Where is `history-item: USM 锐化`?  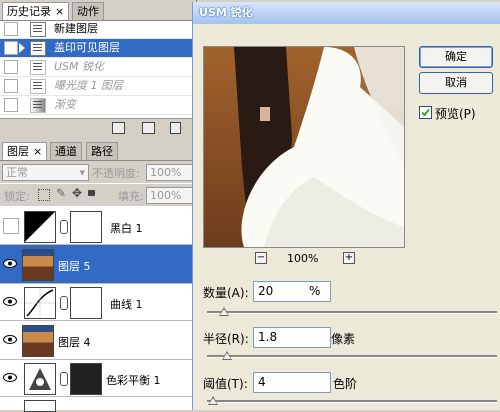
history-item: USM 锐化 is located at coordinates (98, 67).